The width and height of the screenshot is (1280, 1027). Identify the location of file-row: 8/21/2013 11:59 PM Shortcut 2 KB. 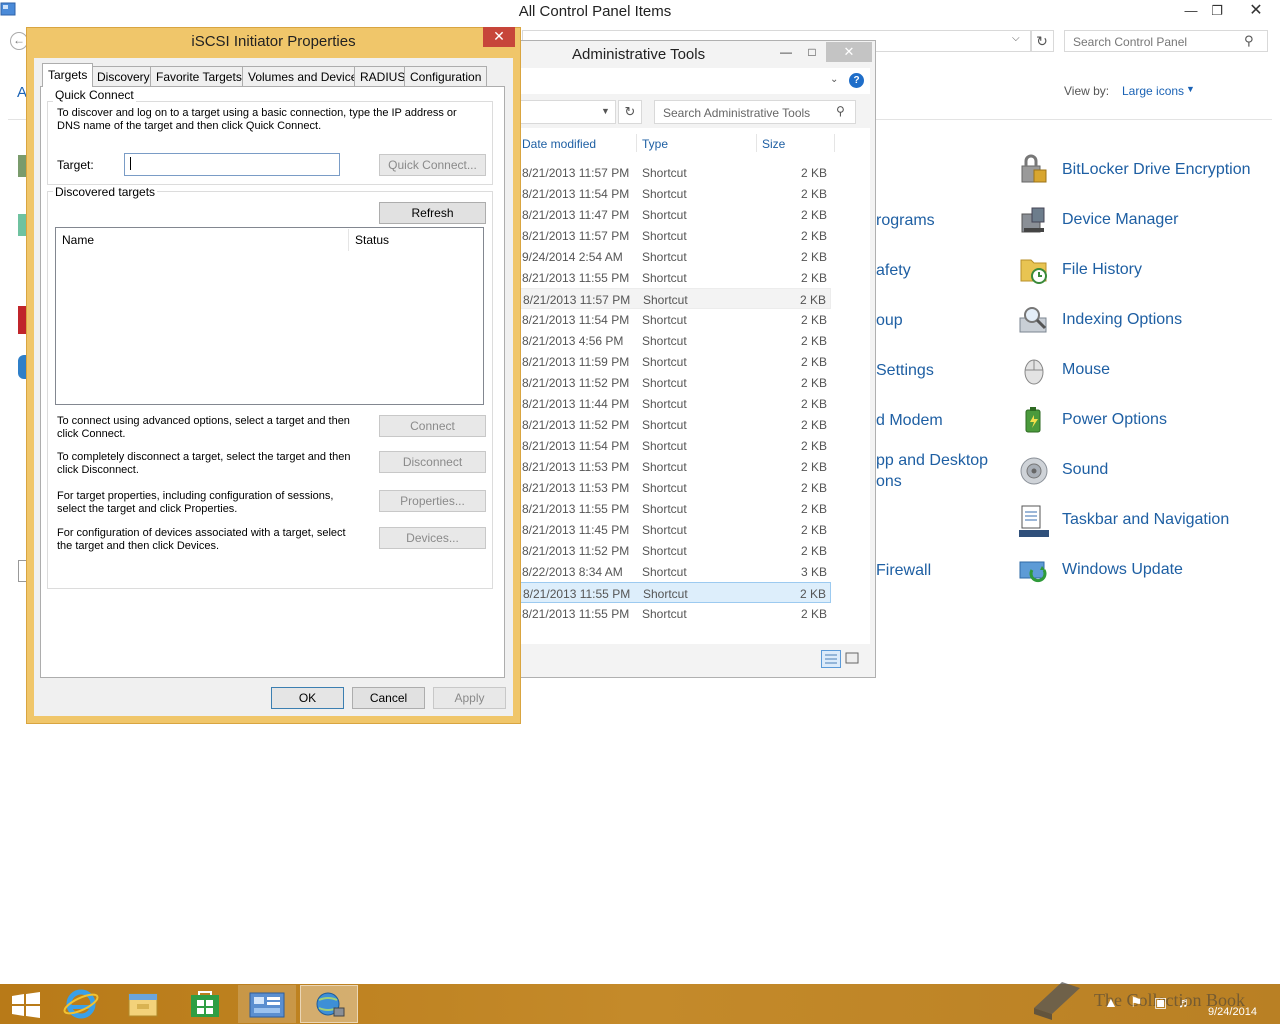
(675, 361).